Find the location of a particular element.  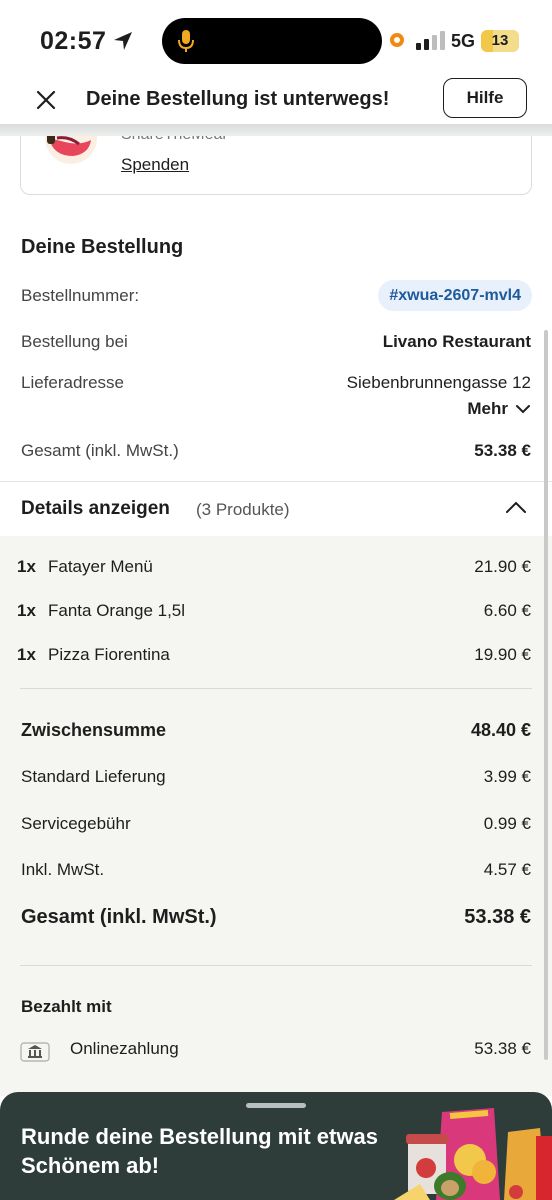

more-label: Mehr is located at coordinates (487, 408).